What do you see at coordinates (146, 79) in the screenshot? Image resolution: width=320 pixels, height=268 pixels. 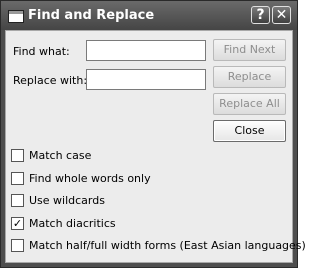 I see `replace-with-input` at bounding box center [146, 79].